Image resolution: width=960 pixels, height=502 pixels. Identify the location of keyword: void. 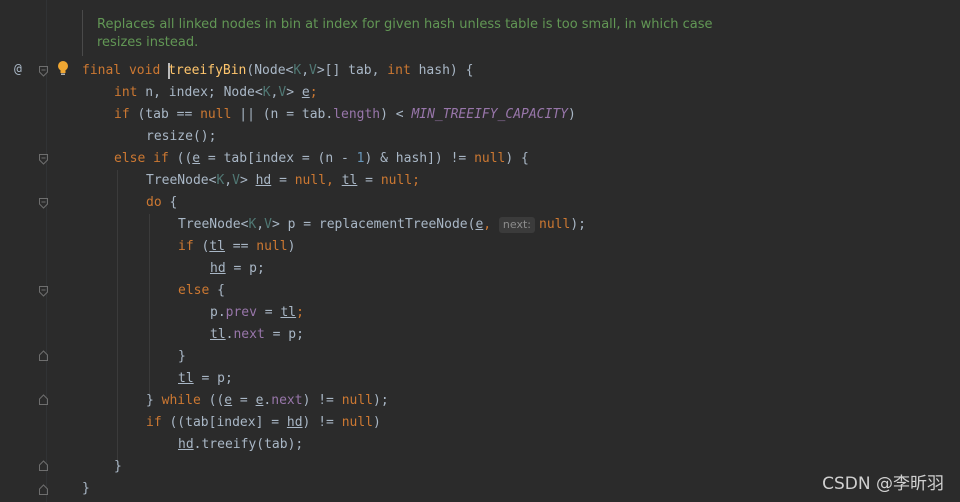
(144, 70).